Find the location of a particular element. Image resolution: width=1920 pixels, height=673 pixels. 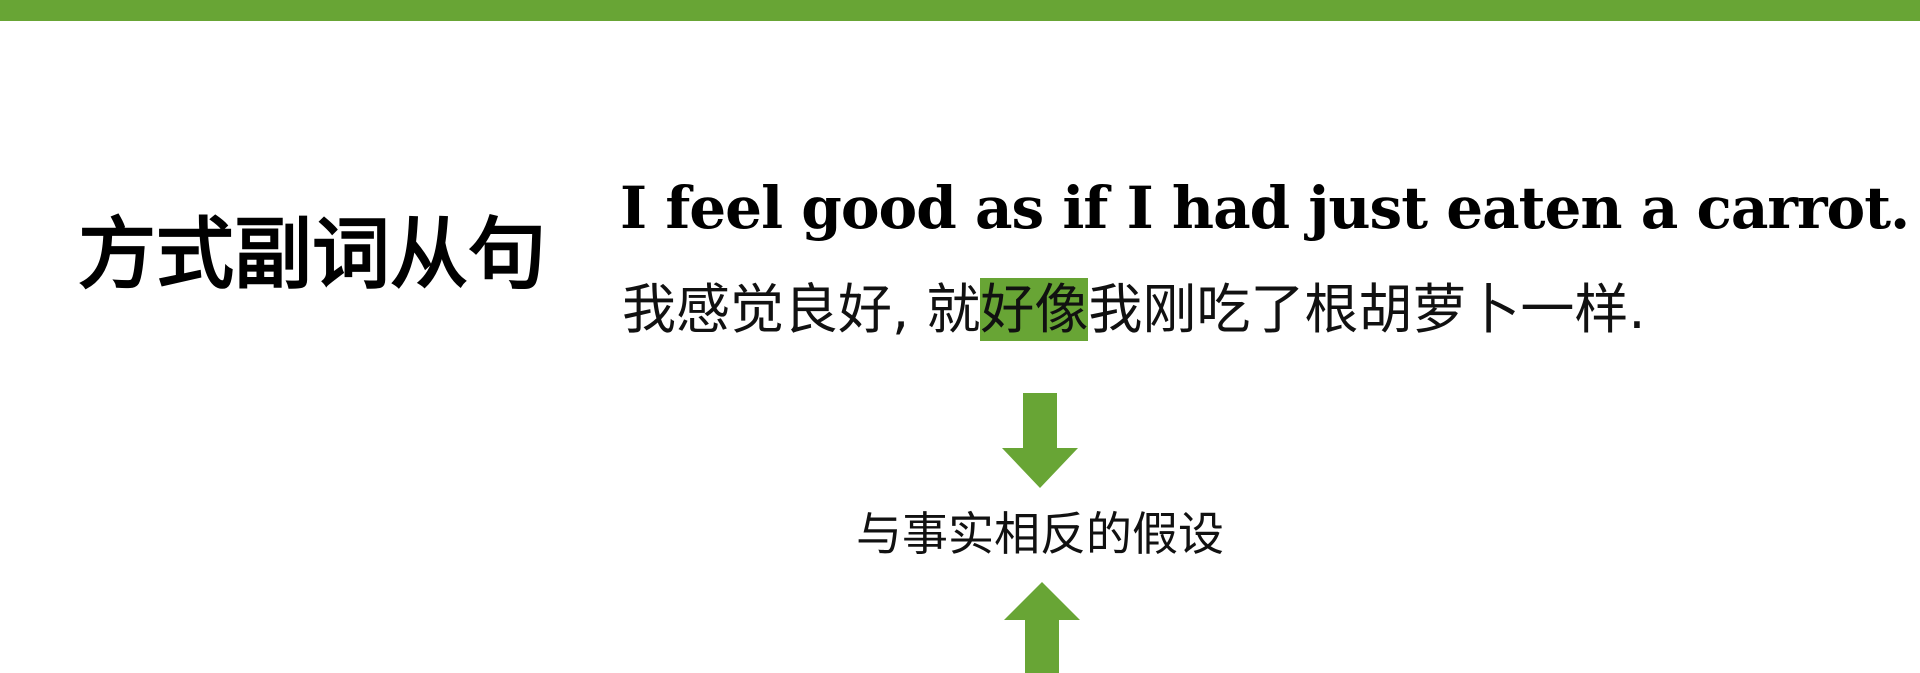

arrow-up-icon is located at coordinates (1042, 627).